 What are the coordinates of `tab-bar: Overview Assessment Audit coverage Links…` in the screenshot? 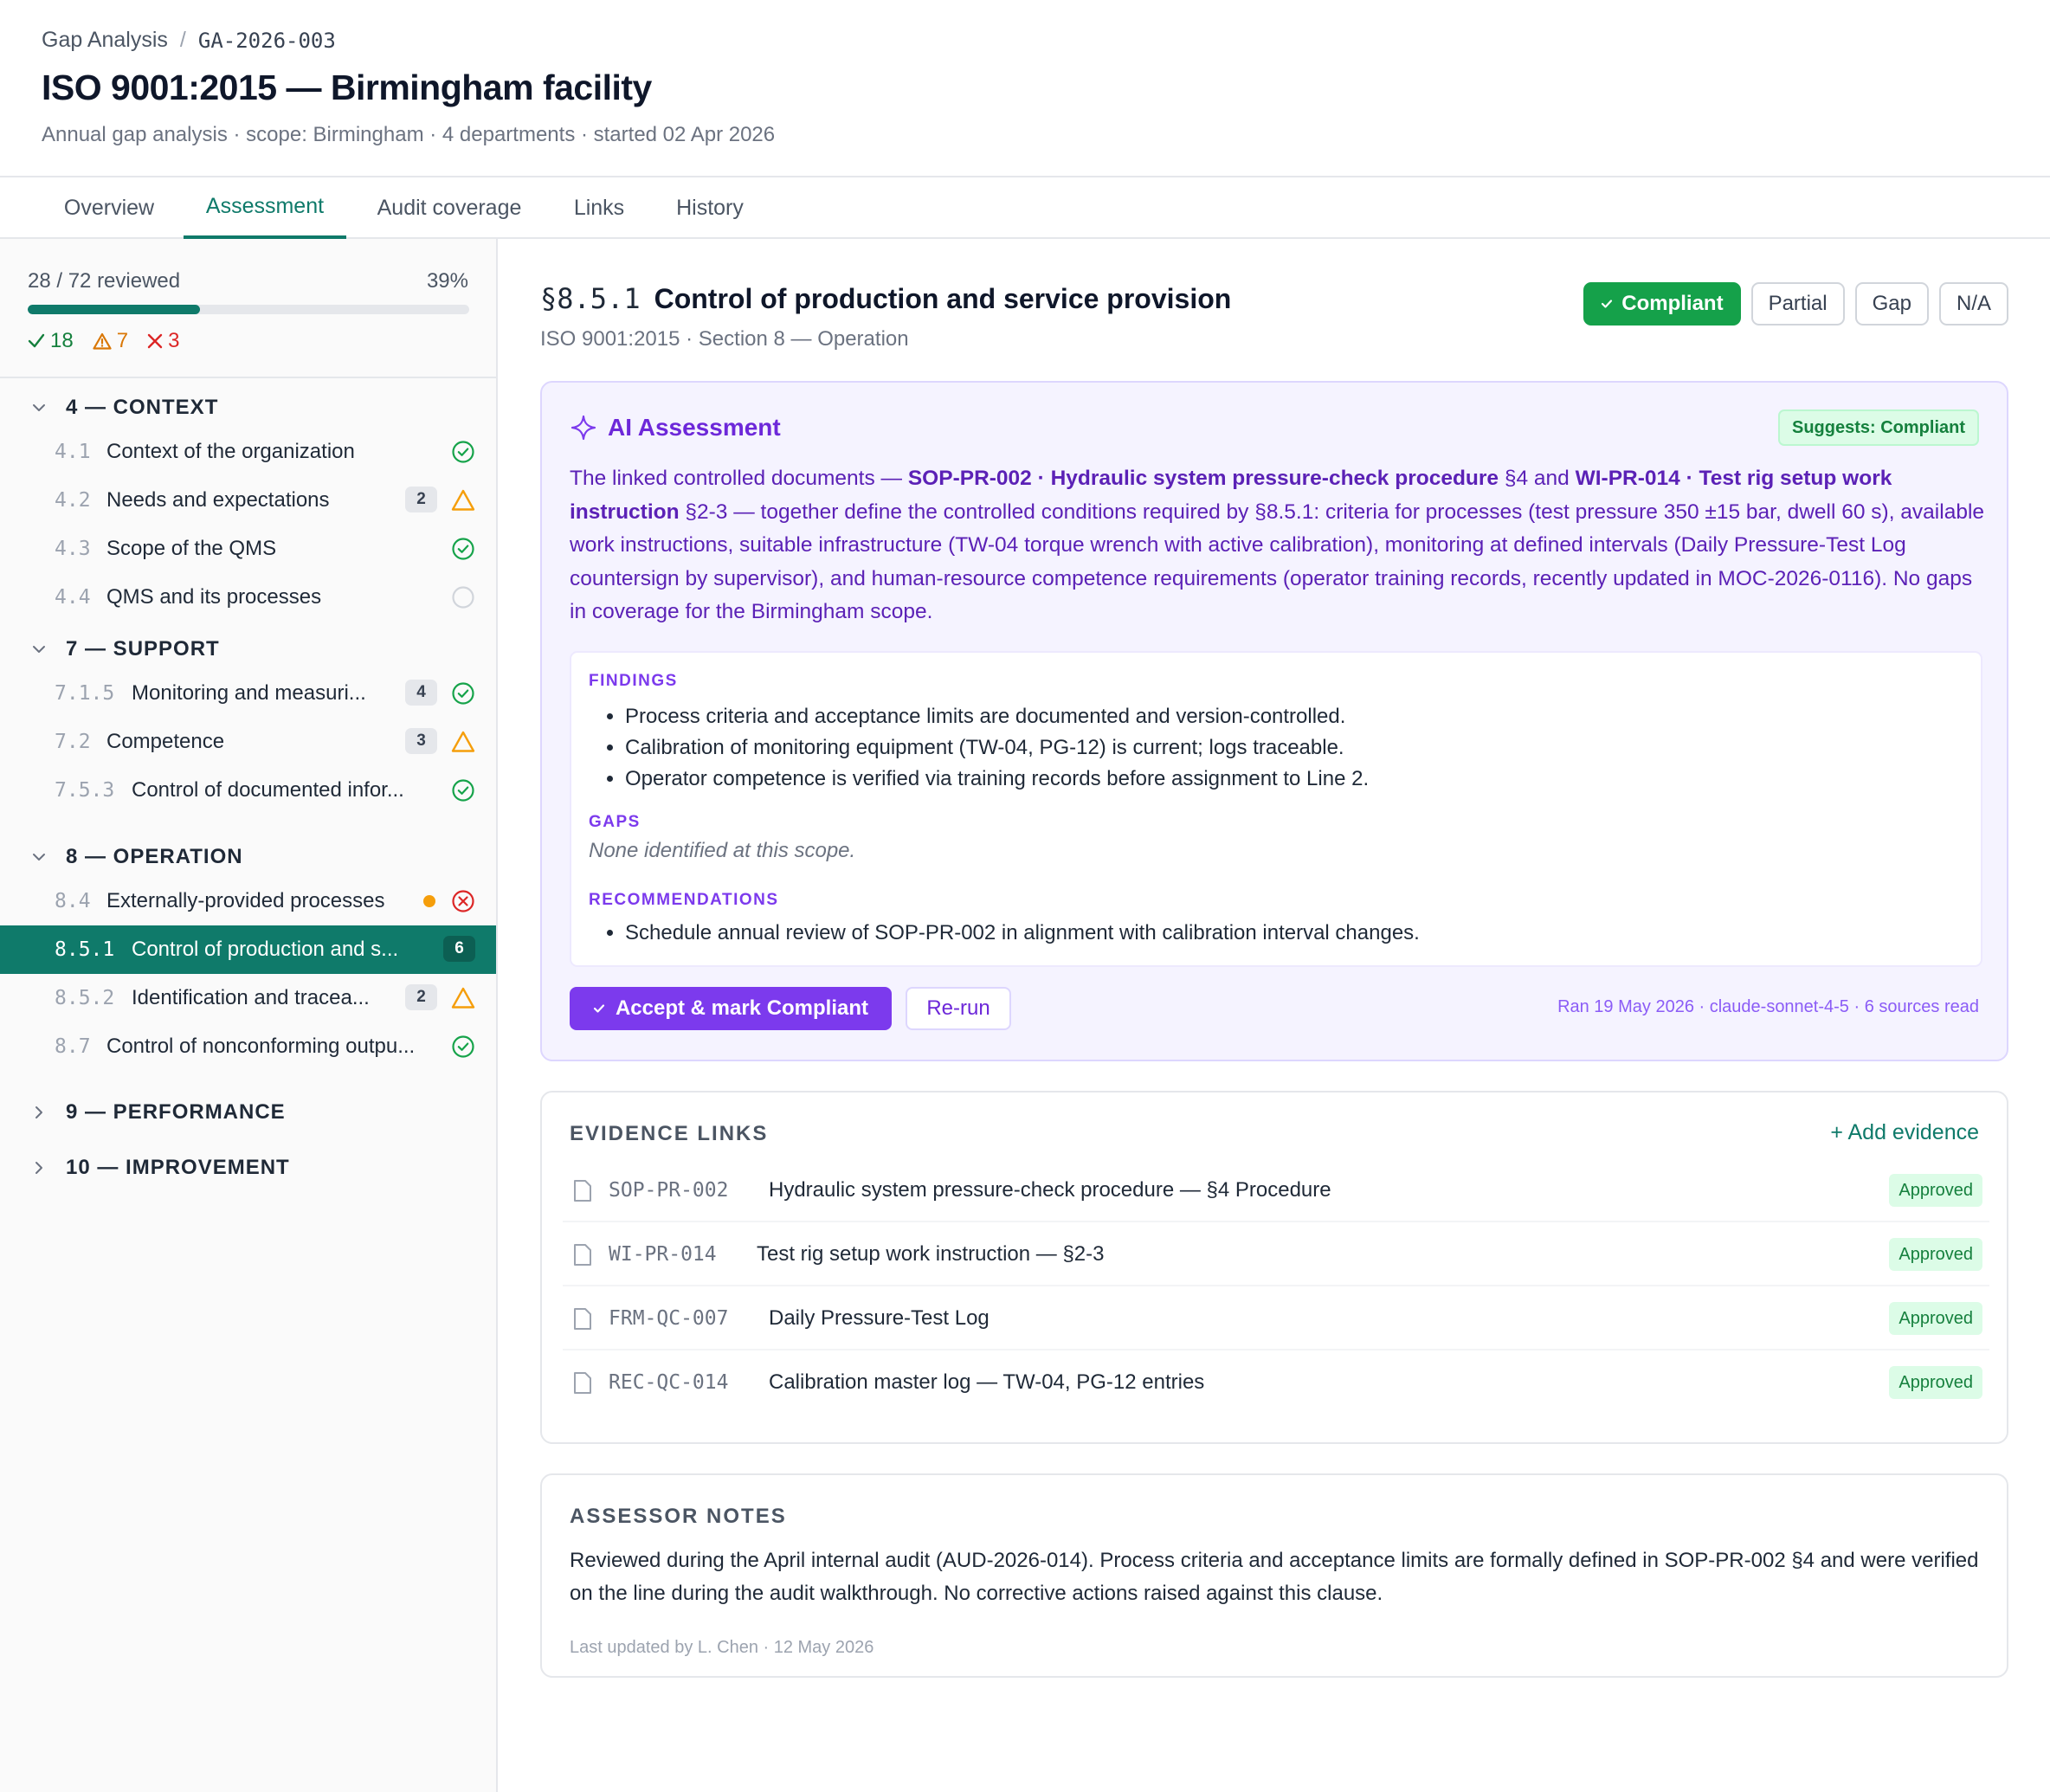 It's located at (1025, 208).